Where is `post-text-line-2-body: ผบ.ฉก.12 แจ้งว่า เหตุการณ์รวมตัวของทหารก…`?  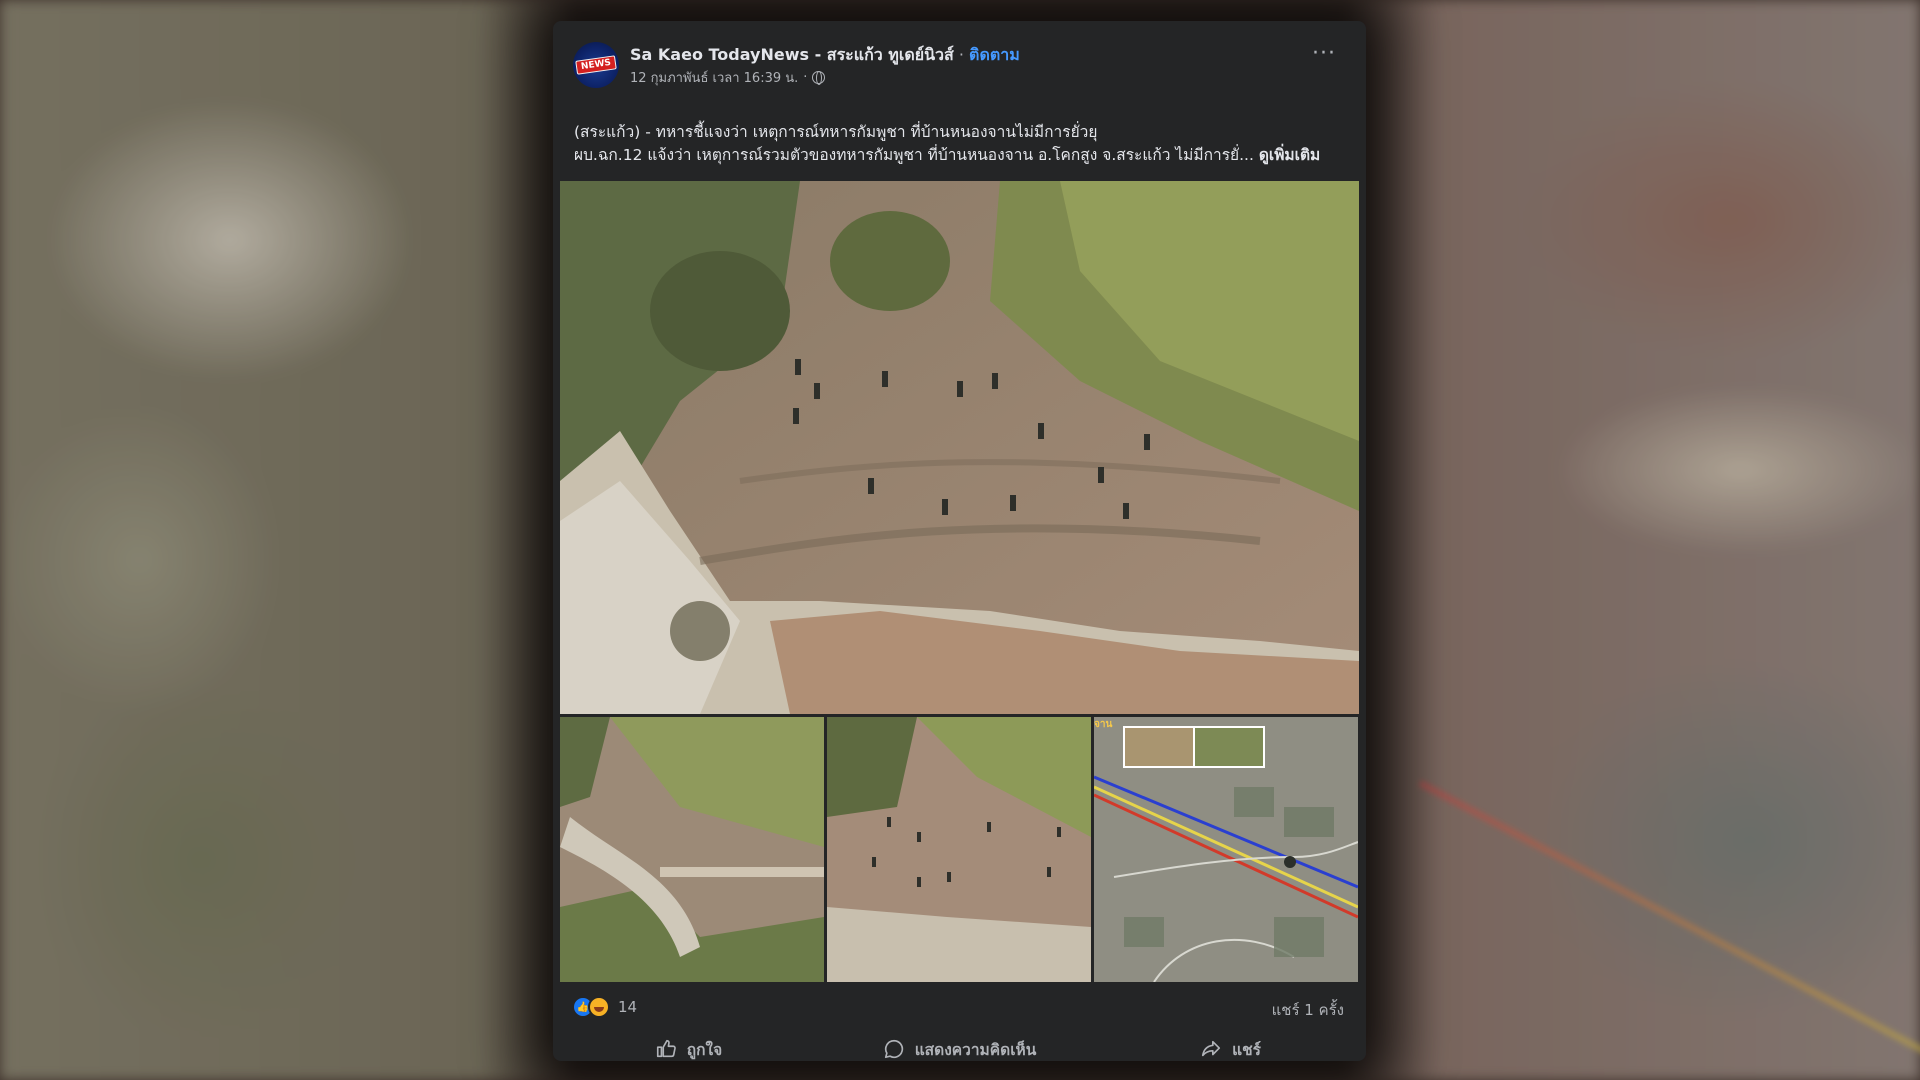 post-text-line-2-body: ผบ.ฉก.12 แจ้งว่า เหตุการณ์รวมตัวของทหารก… is located at coordinates (914, 155).